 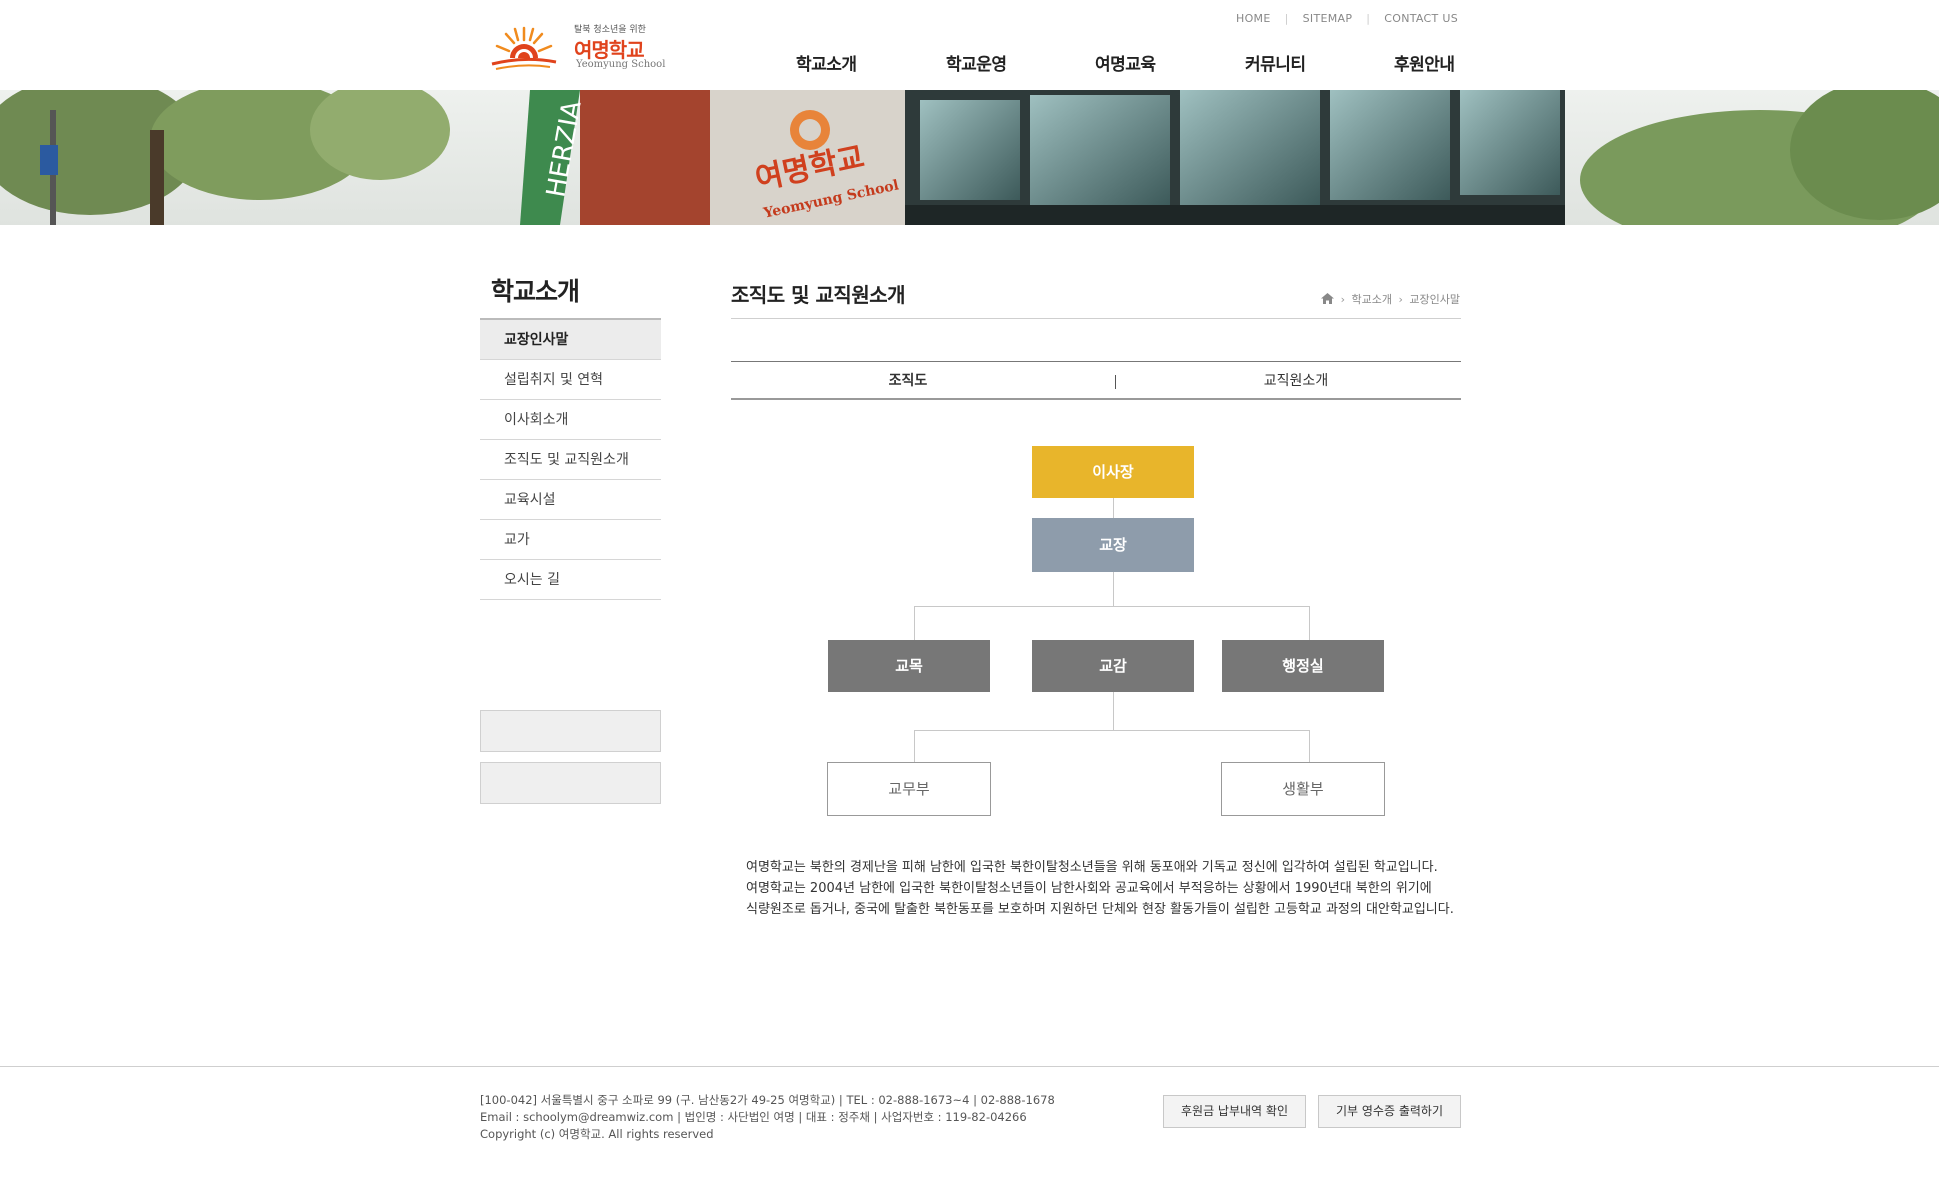 What do you see at coordinates (570, 340) in the screenshot?
I see `sidebar-item-principal-greeting: 교장인사말` at bounding box center [570, 340].